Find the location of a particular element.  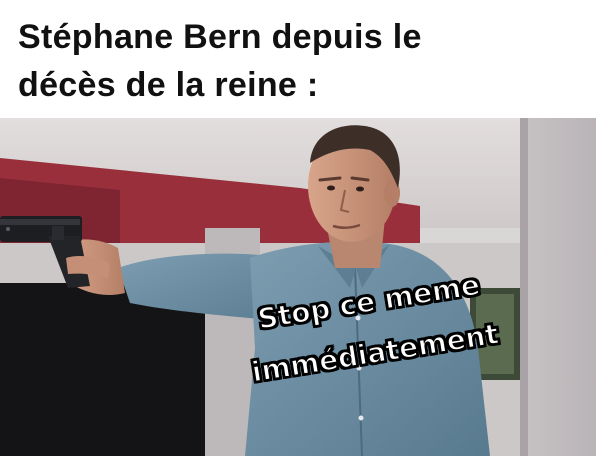

right-wall-edge is located at coordinates (524, 287).